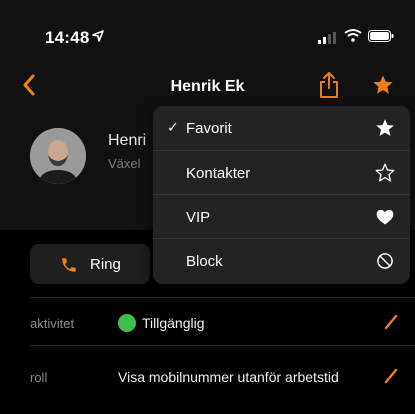 The image size is (415, 414). I want to click on heart-icon, so click(385, 217).